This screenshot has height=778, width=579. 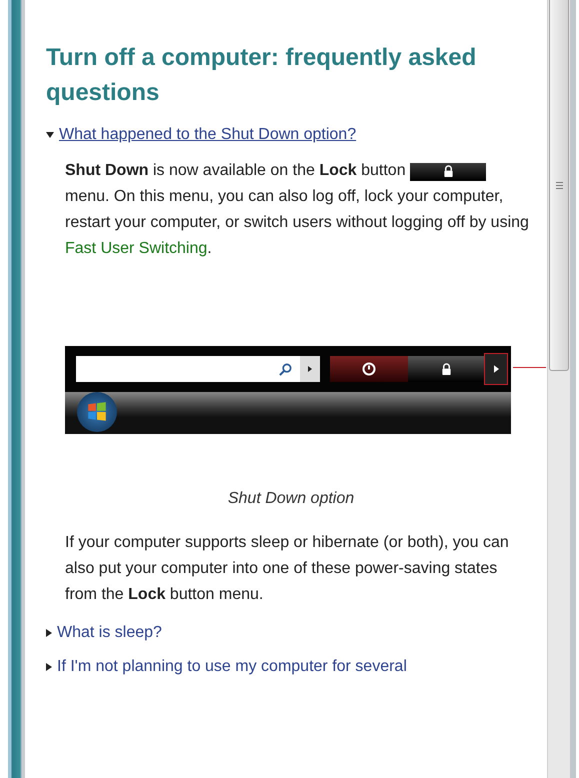 What do you see at coordinates (262, 75) in the screenshot?
I see `page-heading: Turn off a computer: frequently asked questions` at bounding box center [262, 75].